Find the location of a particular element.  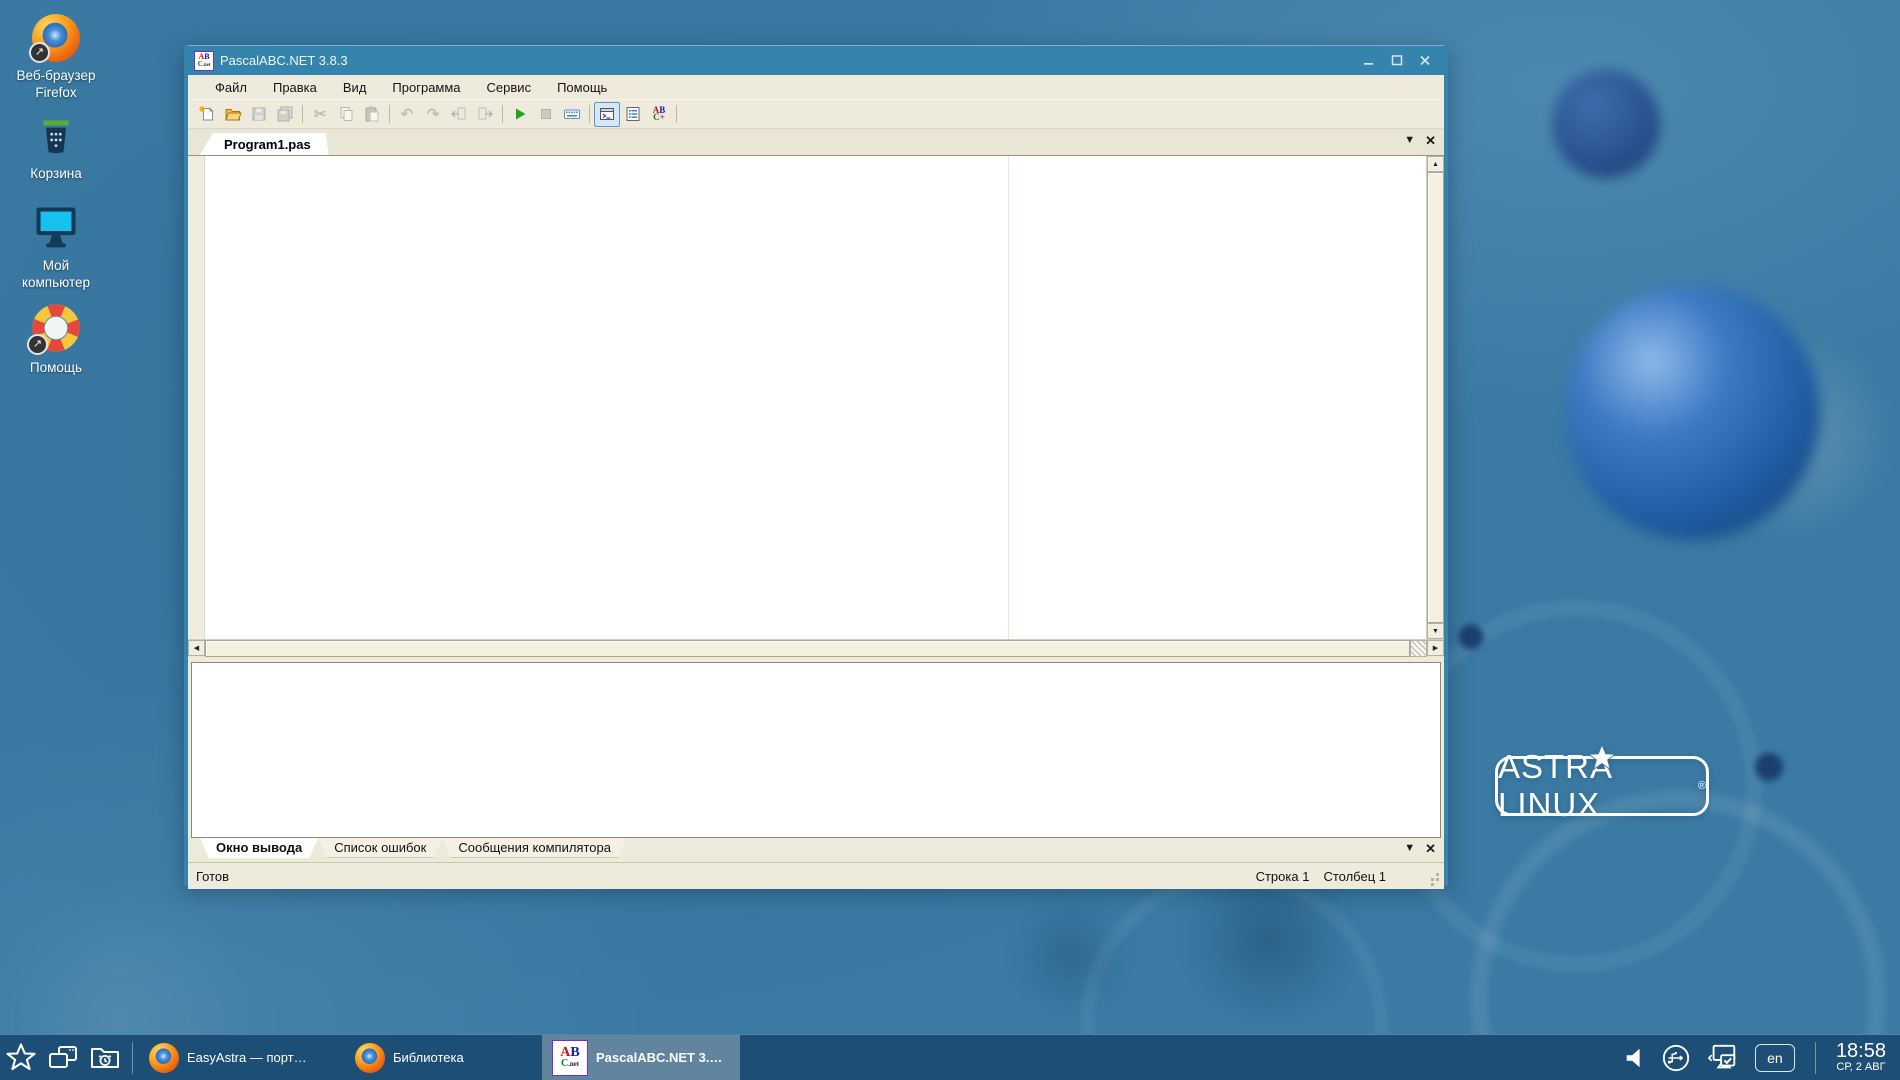

abc-template-button: AB C+ is located at coordinates (659, 114).